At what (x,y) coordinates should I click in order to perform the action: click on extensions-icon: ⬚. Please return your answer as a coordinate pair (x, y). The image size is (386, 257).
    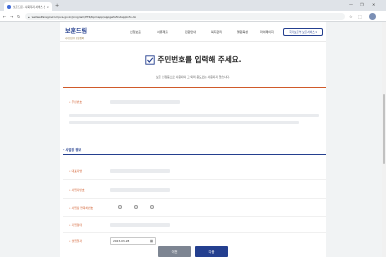
    Looking at the image, I should click on (360, 16).